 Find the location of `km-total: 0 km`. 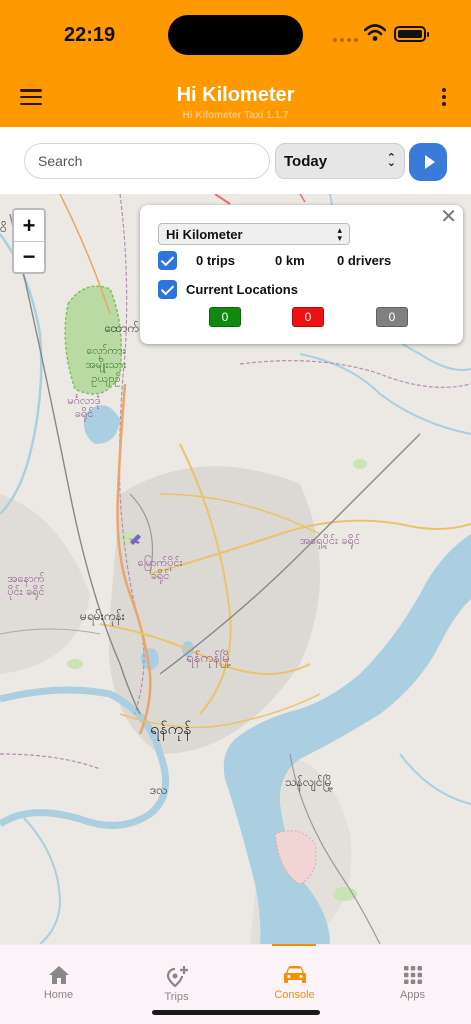

km-total: 0 km is located at coordinates (290, 260).